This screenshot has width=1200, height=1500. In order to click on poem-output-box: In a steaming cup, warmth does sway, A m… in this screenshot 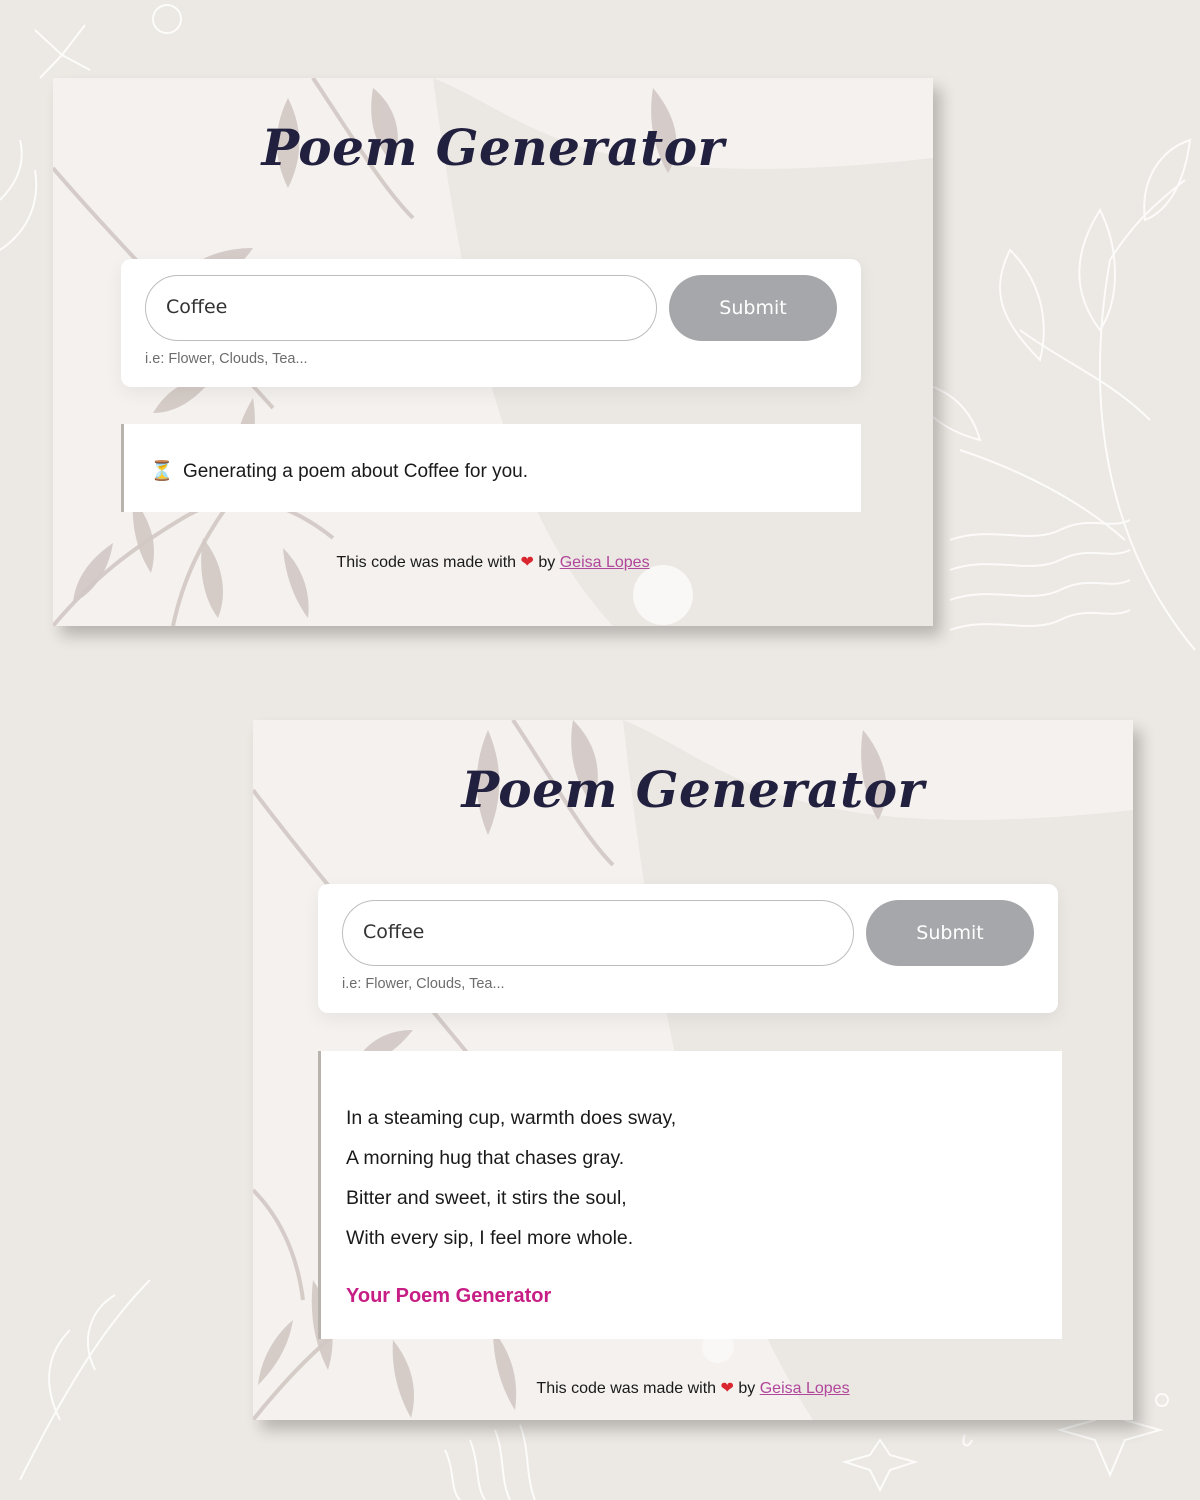, I will do `click(690, 1195)`.